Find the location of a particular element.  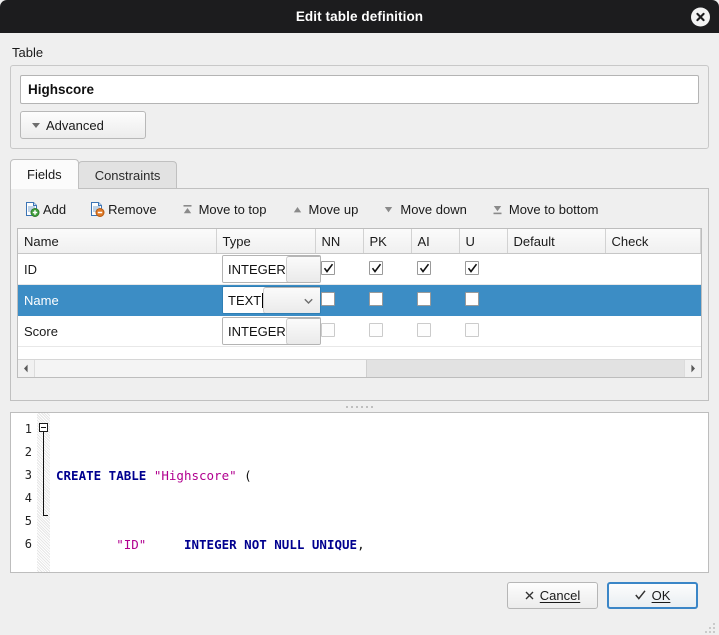

fold-range-line is located at coordinates (43, 474).